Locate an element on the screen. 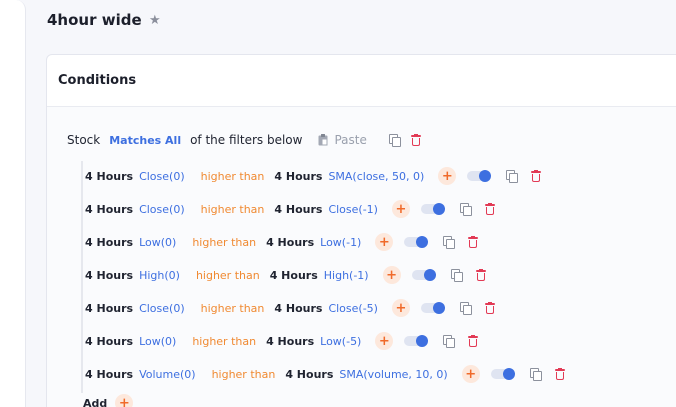 Image resolution: width=676 pixels, height=407 pixels. condition-row: 4 Hours Low(0) higher than 4 Hours Low(-1) + is located at coordinates (282, 242).